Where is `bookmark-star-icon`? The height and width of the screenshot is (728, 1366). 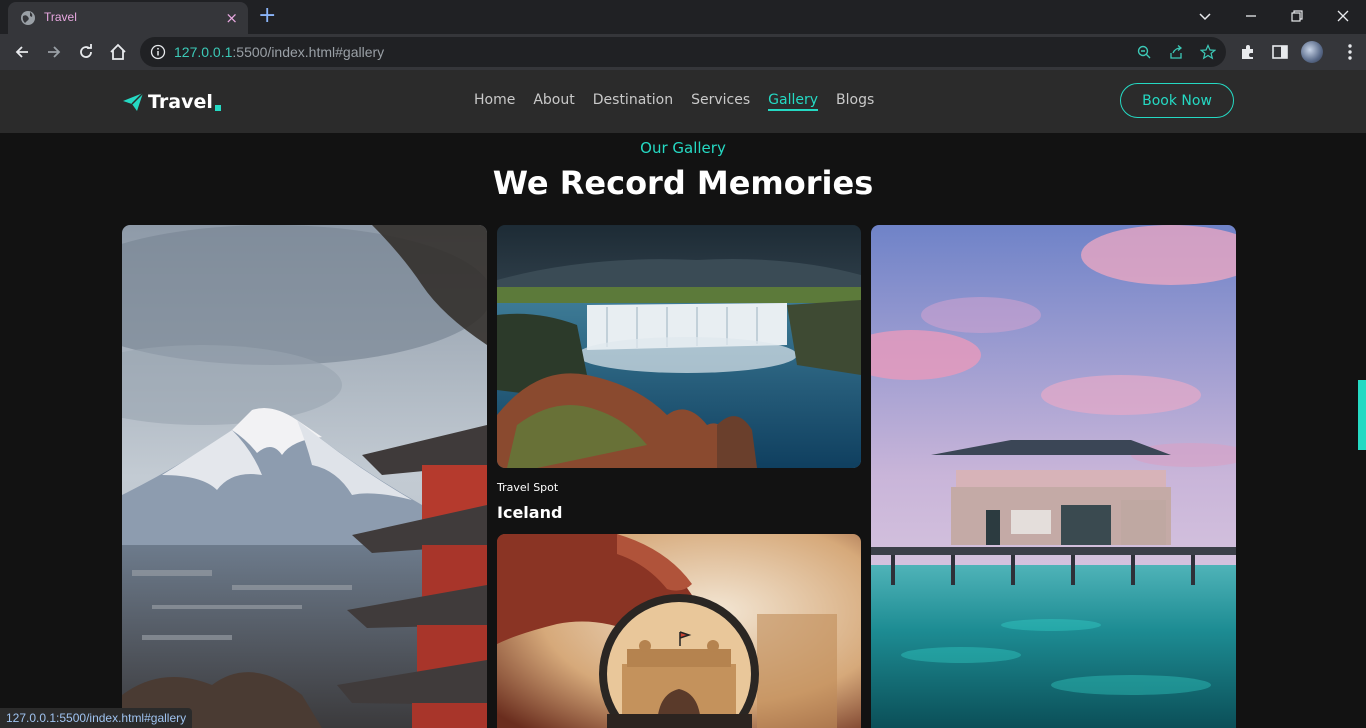
bookmark-star-icon is located at coordinates (1208, 52).